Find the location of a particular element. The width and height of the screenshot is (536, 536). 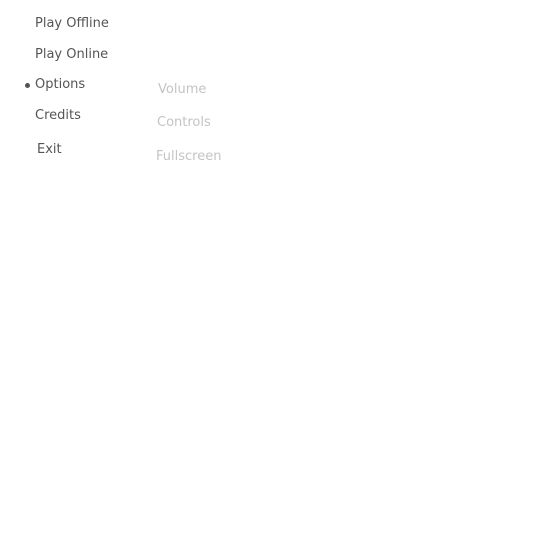

menu-item-credits: Credits is located at coordinates (58, 116).